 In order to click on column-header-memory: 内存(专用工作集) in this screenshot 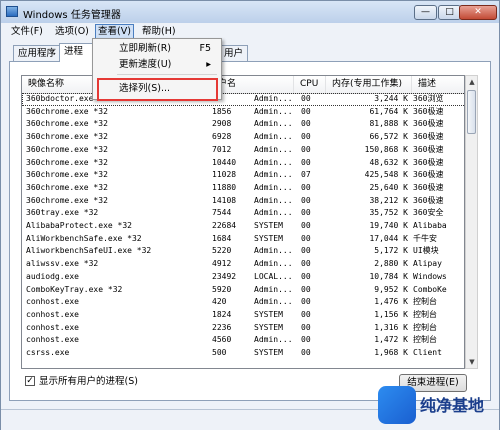, I will do `click(369, 84)`.